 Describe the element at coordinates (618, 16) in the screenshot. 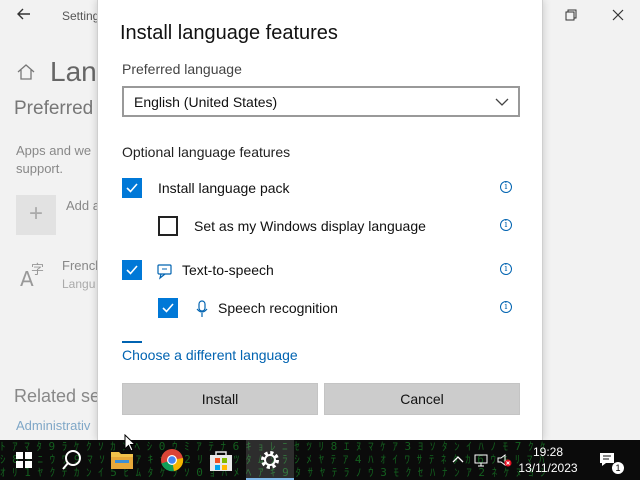

I see `close-icon` at that location.